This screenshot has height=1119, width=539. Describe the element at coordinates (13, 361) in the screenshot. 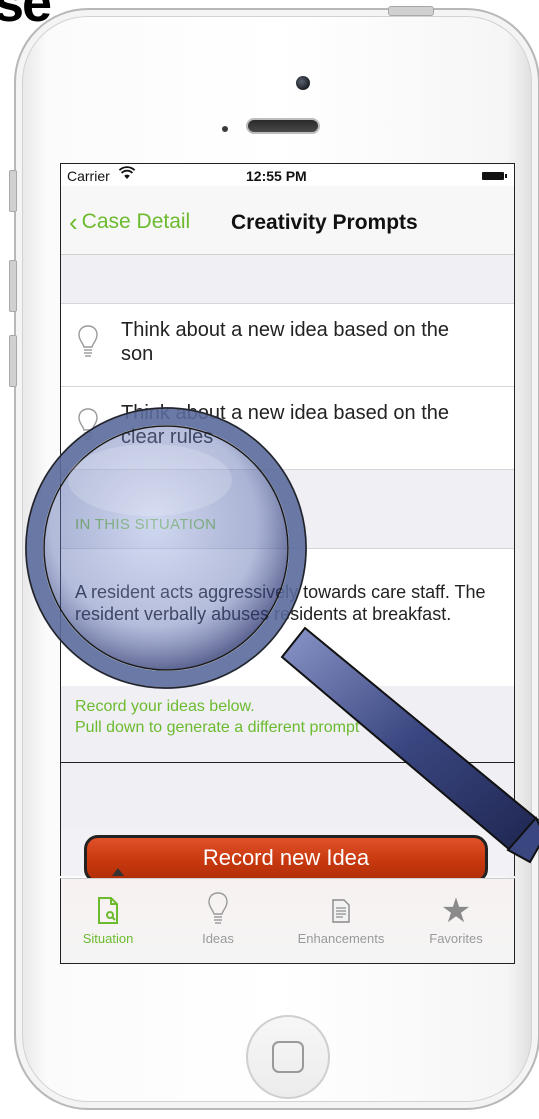

I see `volume-down-button` at that location.